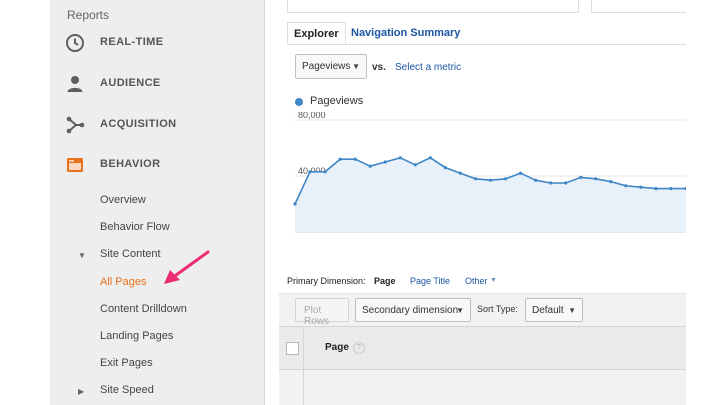 The image size is (720, 405). What do you see at coordinates (75, 165) in the screenshot?
I see `behavior-icon` at bounding box center [75, 165].